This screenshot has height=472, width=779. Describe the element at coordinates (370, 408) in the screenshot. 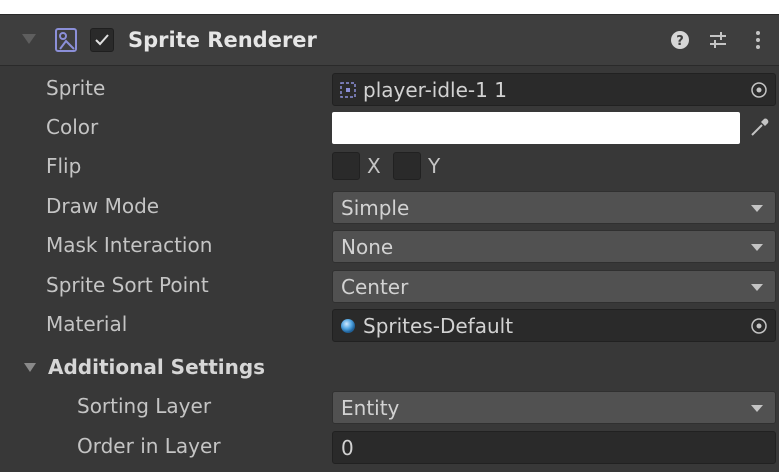

I see `sorting-layer-value: Entity` at that location.